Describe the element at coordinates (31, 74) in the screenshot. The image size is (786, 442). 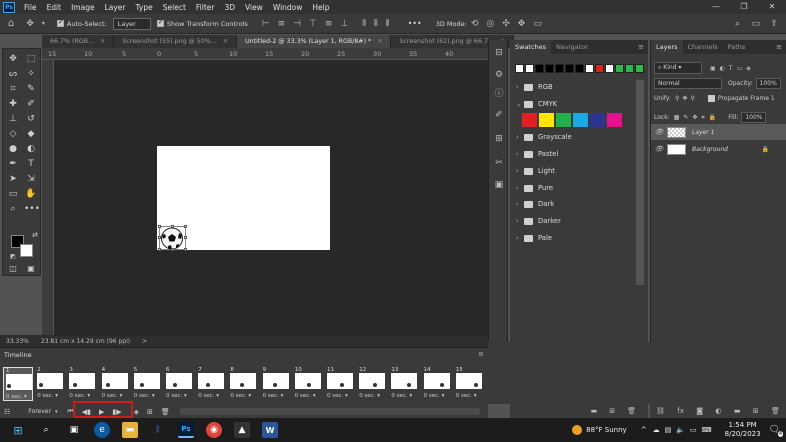
I see `magic-wand-tool-icon: ✧` at that location.